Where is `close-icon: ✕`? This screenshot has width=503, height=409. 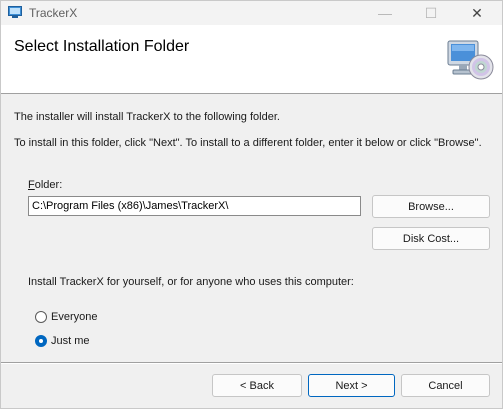 close-icon: ✕ is located at coordinates (477, 12).